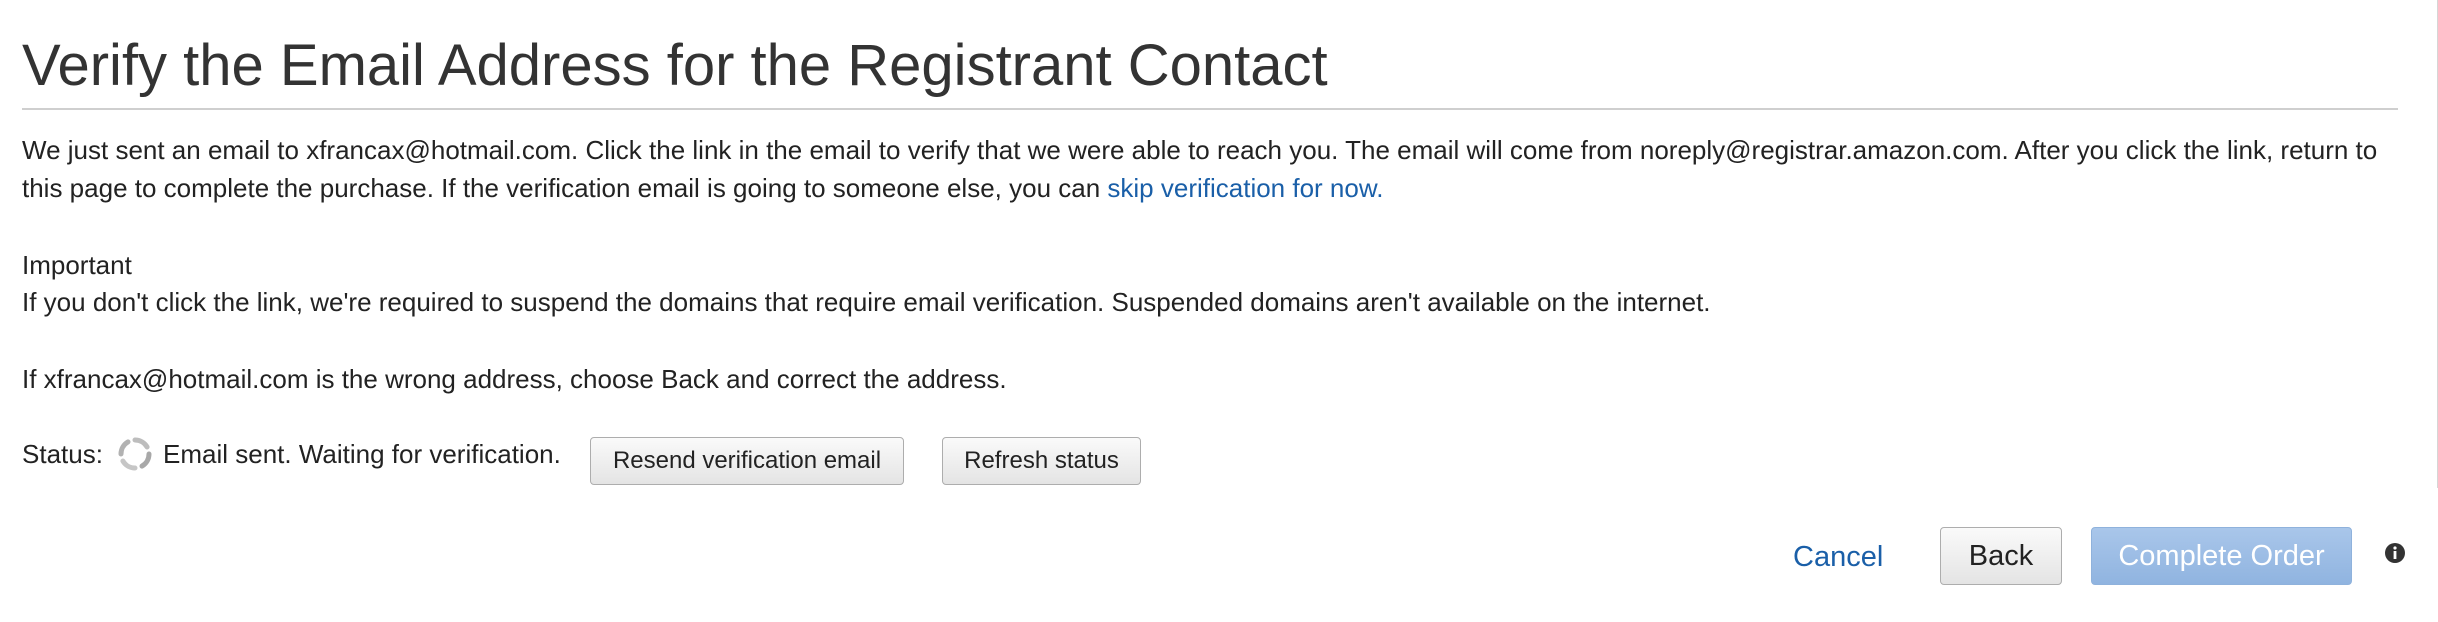 The height and width of the screenshot is (622, 2438). What do you see at coordinates (1041, 461) in the screenshot?
I see `refresh-status-button: Refresh status` at bounding box center [1041, 461].